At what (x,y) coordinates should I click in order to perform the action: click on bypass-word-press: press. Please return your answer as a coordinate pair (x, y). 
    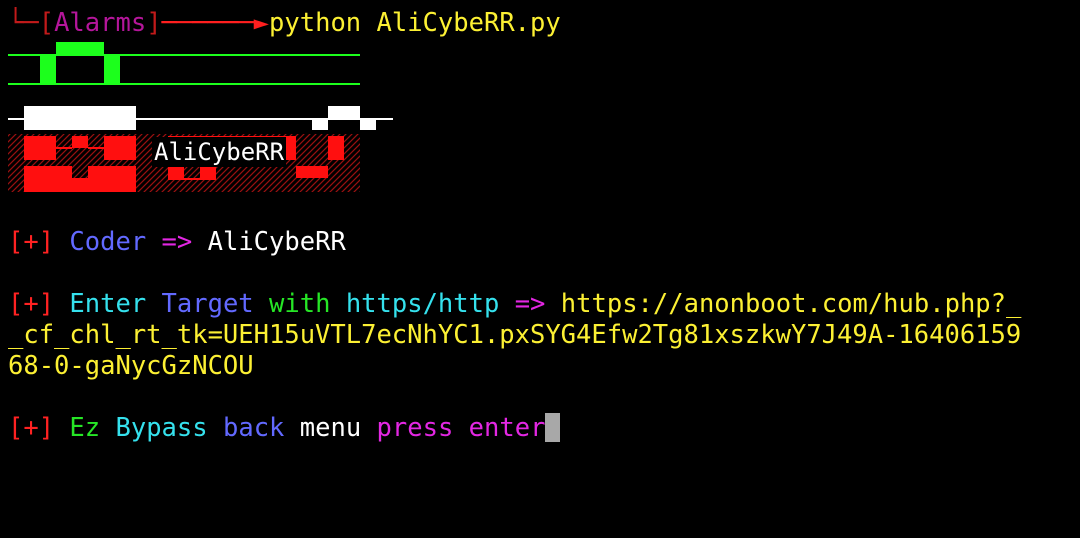
    Looking at the image, I should click on (415, 428).